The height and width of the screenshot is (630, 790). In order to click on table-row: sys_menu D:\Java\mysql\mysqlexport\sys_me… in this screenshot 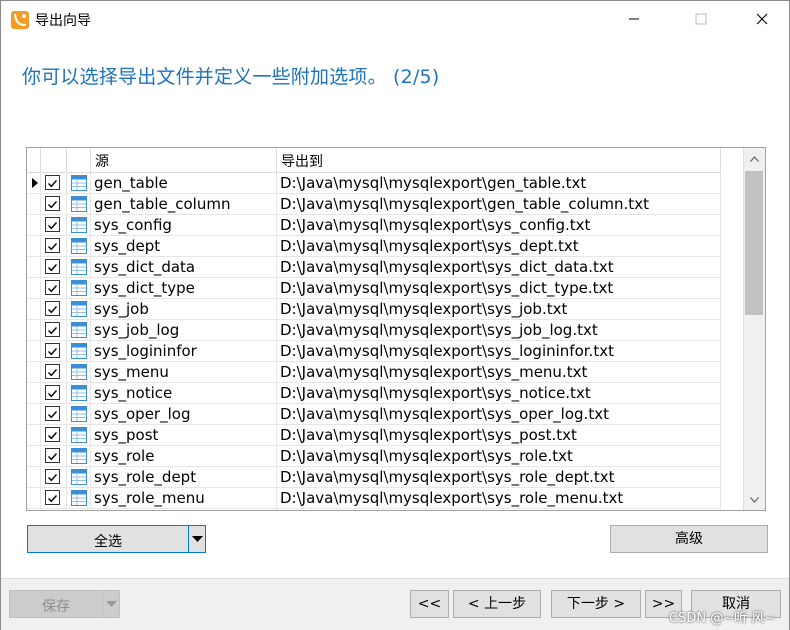, I will do `click(374, 372)`.